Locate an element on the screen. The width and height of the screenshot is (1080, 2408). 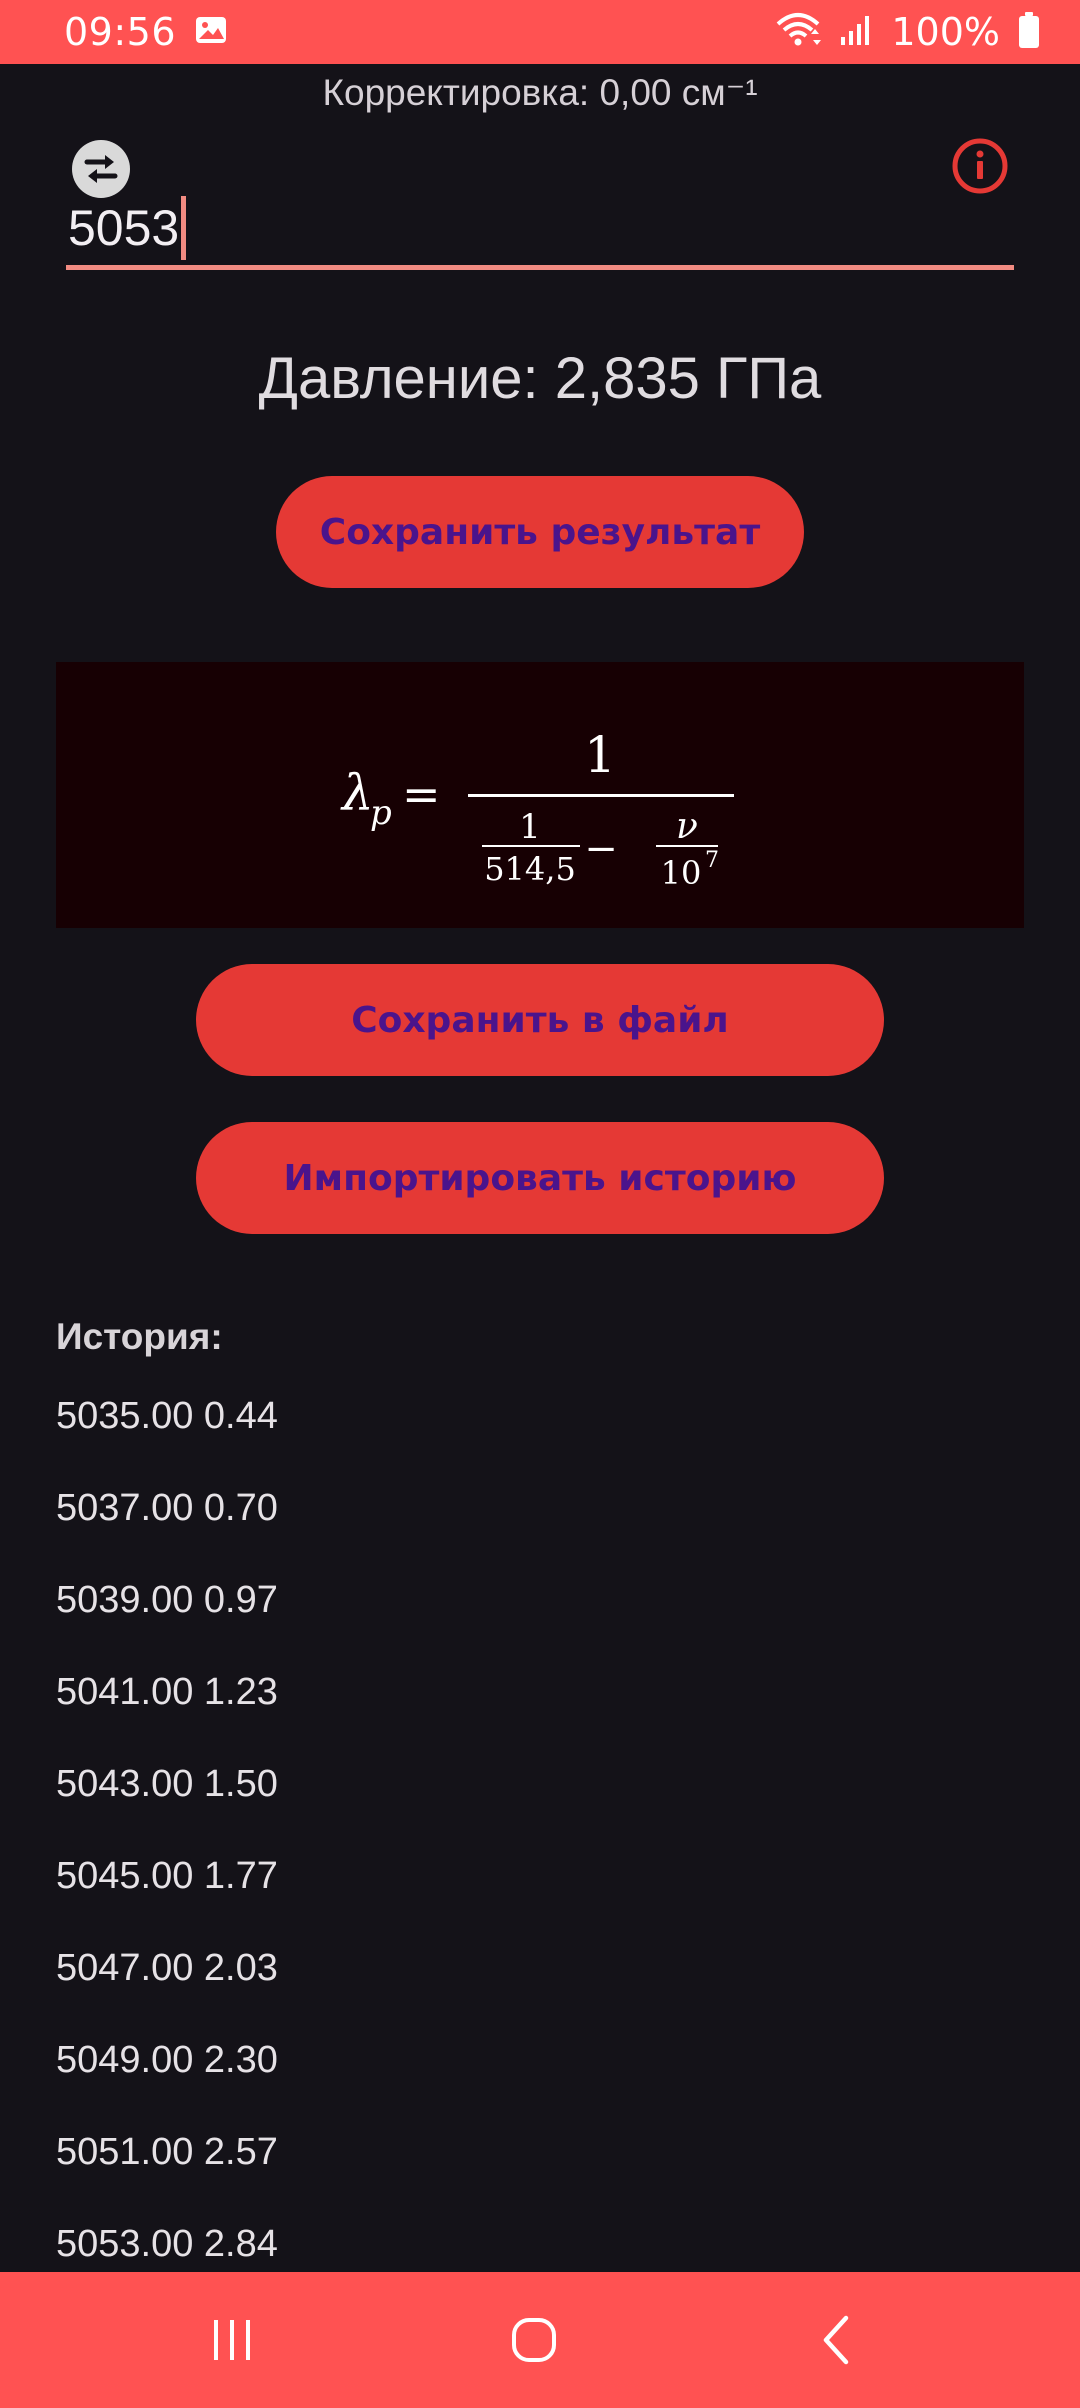
save-file-button: Сохранить в файл is located at coordinates (540, 1020).